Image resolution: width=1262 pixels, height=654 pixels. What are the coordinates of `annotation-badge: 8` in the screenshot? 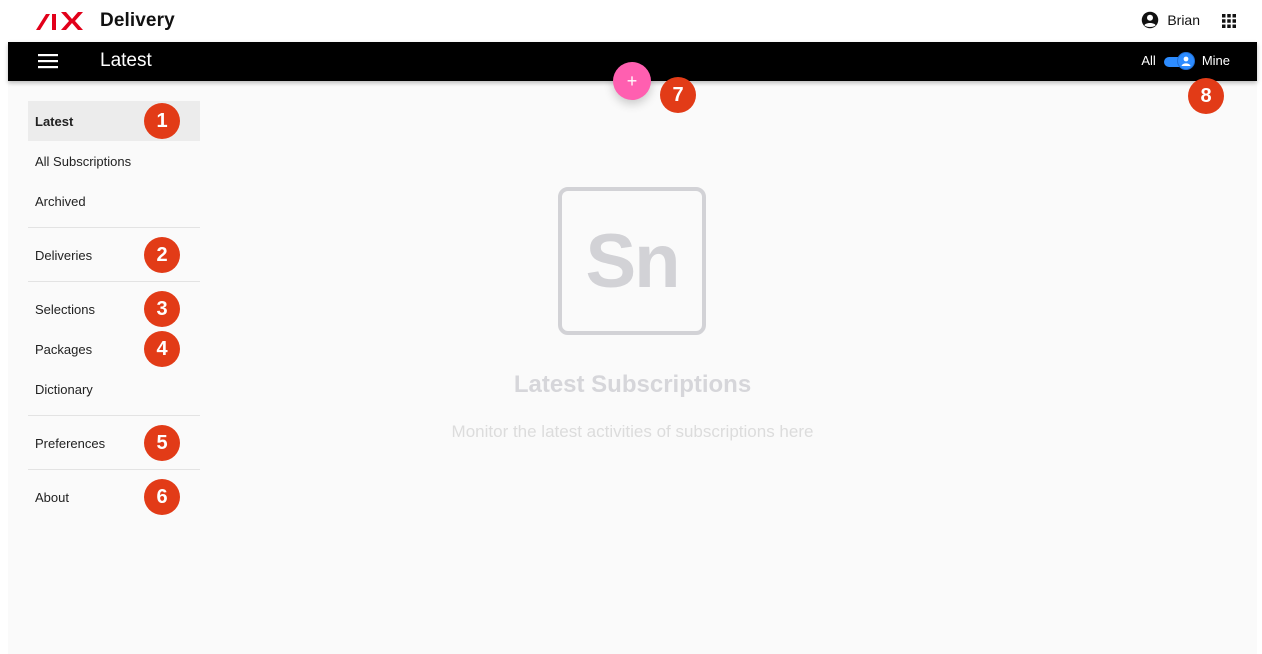 It's located at (1206, 96).